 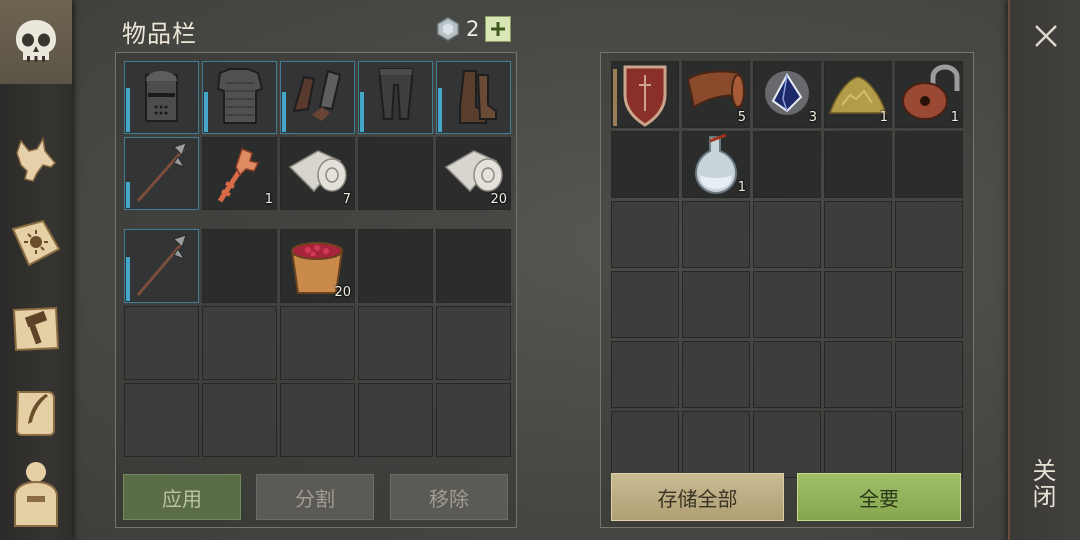 What do you see at coordinates (317, 135) in the screenshot?
I see `equipment-grid: 1 7 20` at bounding box center [317, 135].